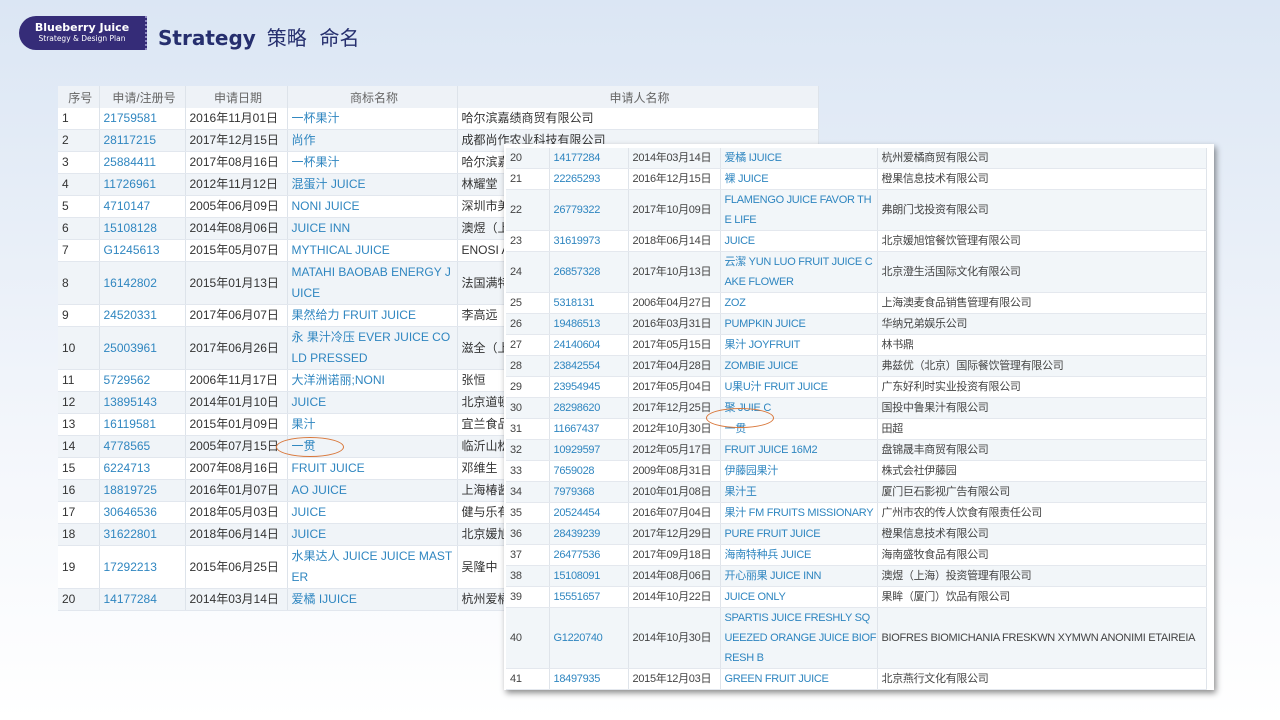 This screenshot has height=720, width=1280. What do you see at coordinates (589, 179) in the screenshot?
I see `reg-number-link: 22265293` at bounding box center [589, 179].